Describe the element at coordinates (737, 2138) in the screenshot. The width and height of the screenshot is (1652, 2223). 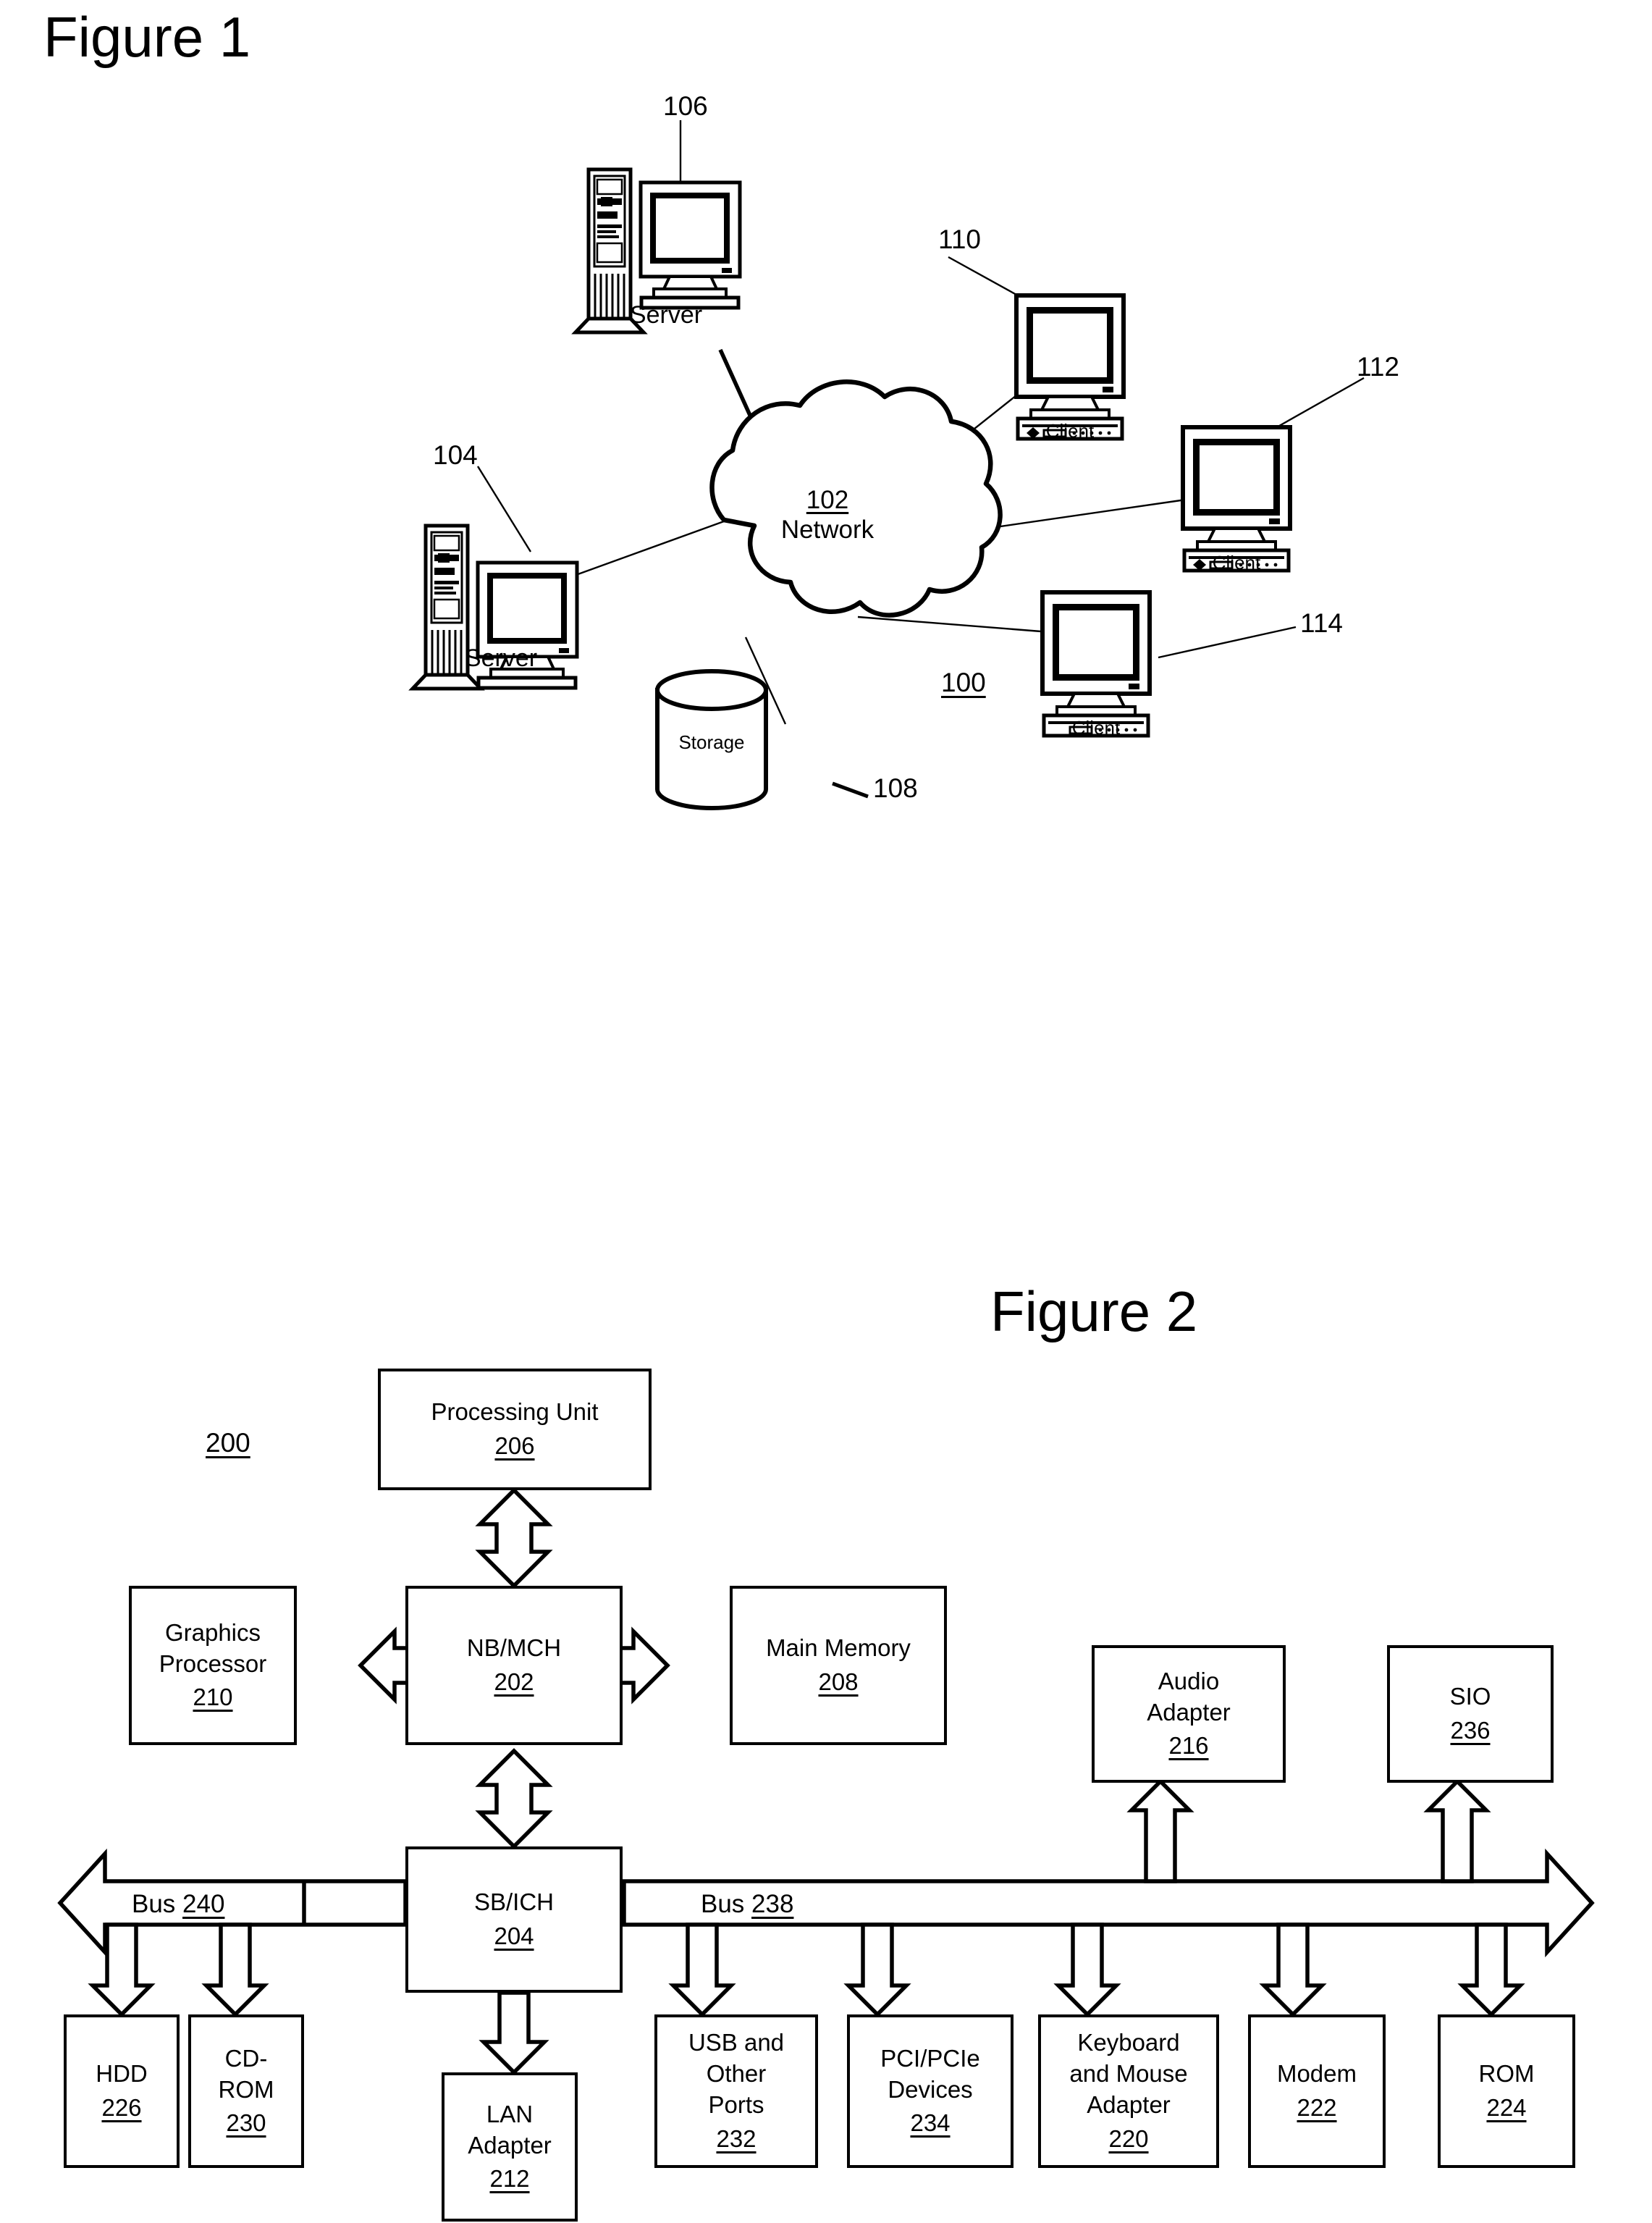
I see `usb-ref: 232` at that location.